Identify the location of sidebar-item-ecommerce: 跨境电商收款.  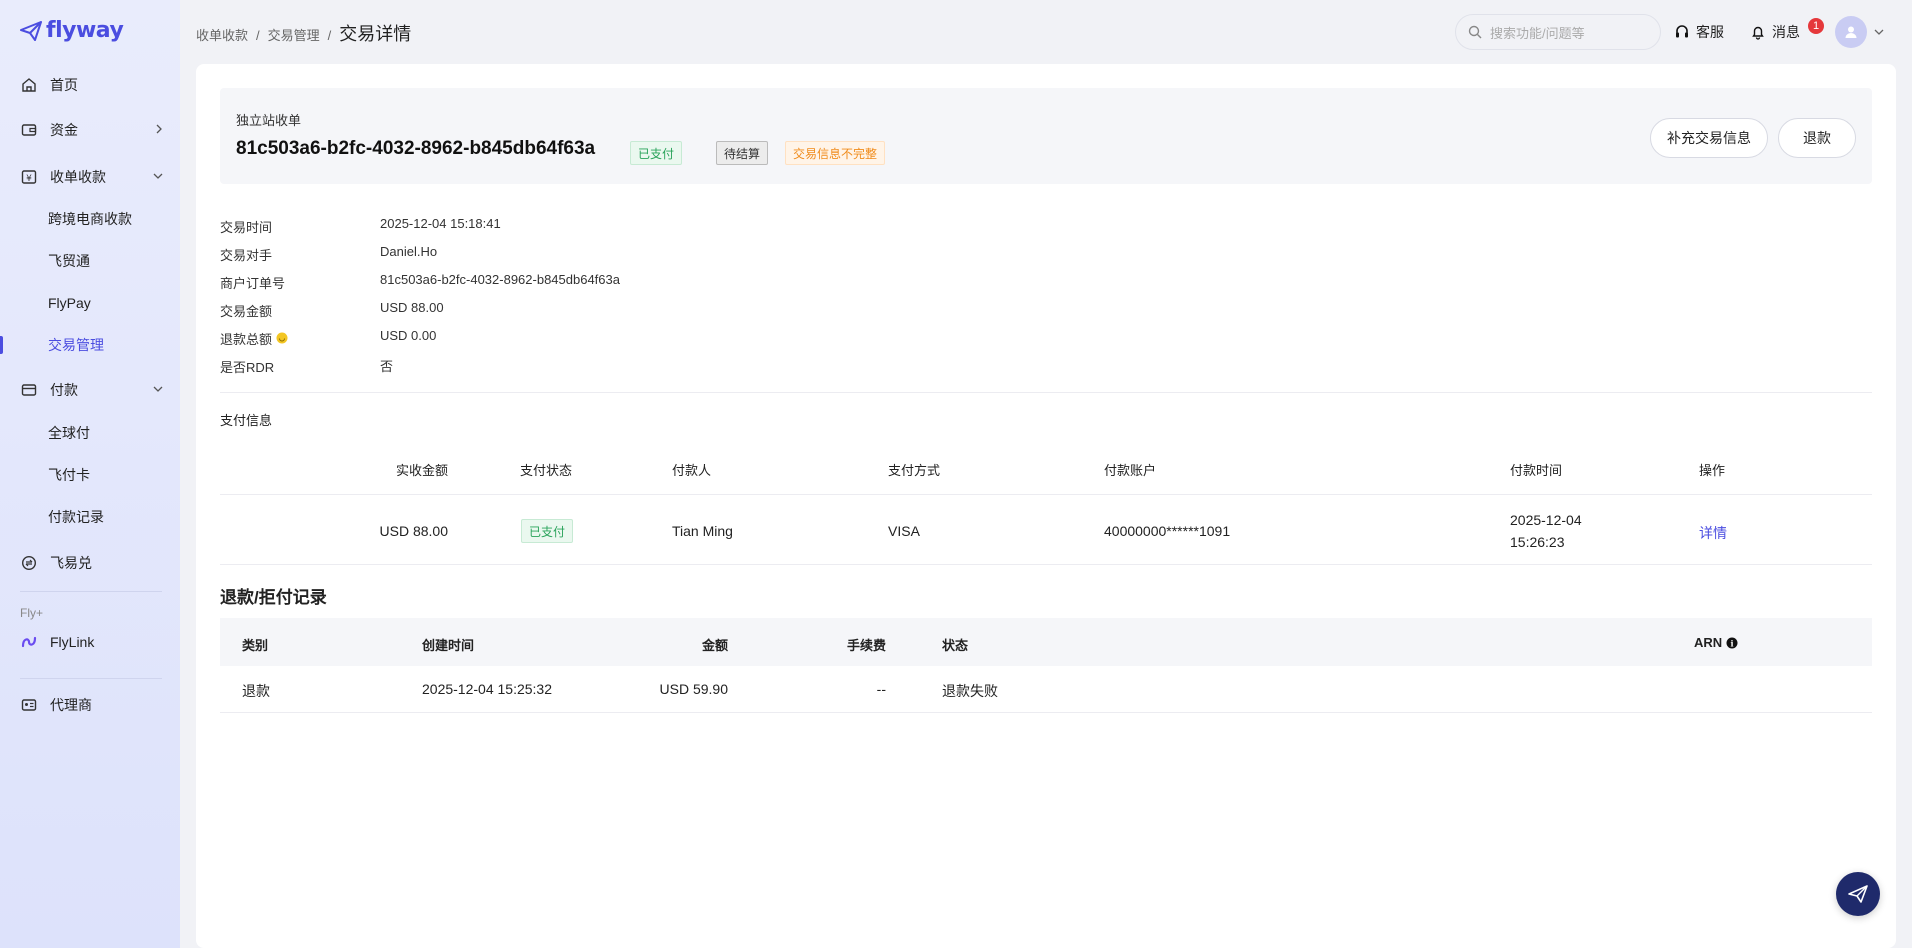
(90, 219).